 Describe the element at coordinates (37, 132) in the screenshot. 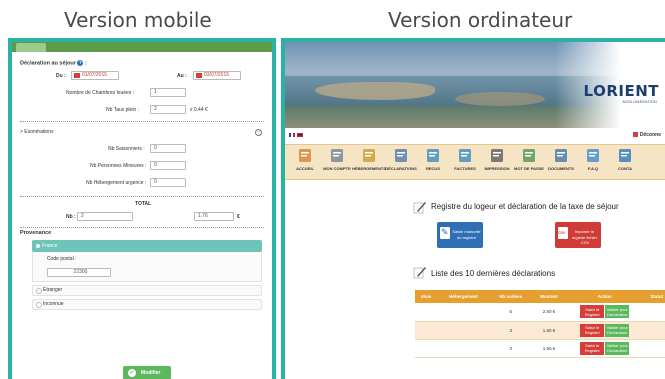

I see `exonerations-toggle: > Exonérations` at that location.